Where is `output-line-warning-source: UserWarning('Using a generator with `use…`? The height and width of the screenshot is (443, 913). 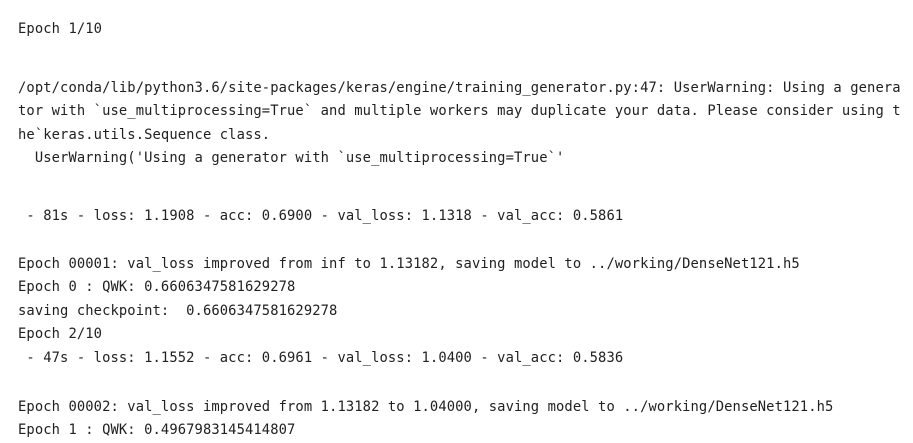
output-line-warning-source: UserWarning('Using a generator with `use… is located at coordinates (291, 158).